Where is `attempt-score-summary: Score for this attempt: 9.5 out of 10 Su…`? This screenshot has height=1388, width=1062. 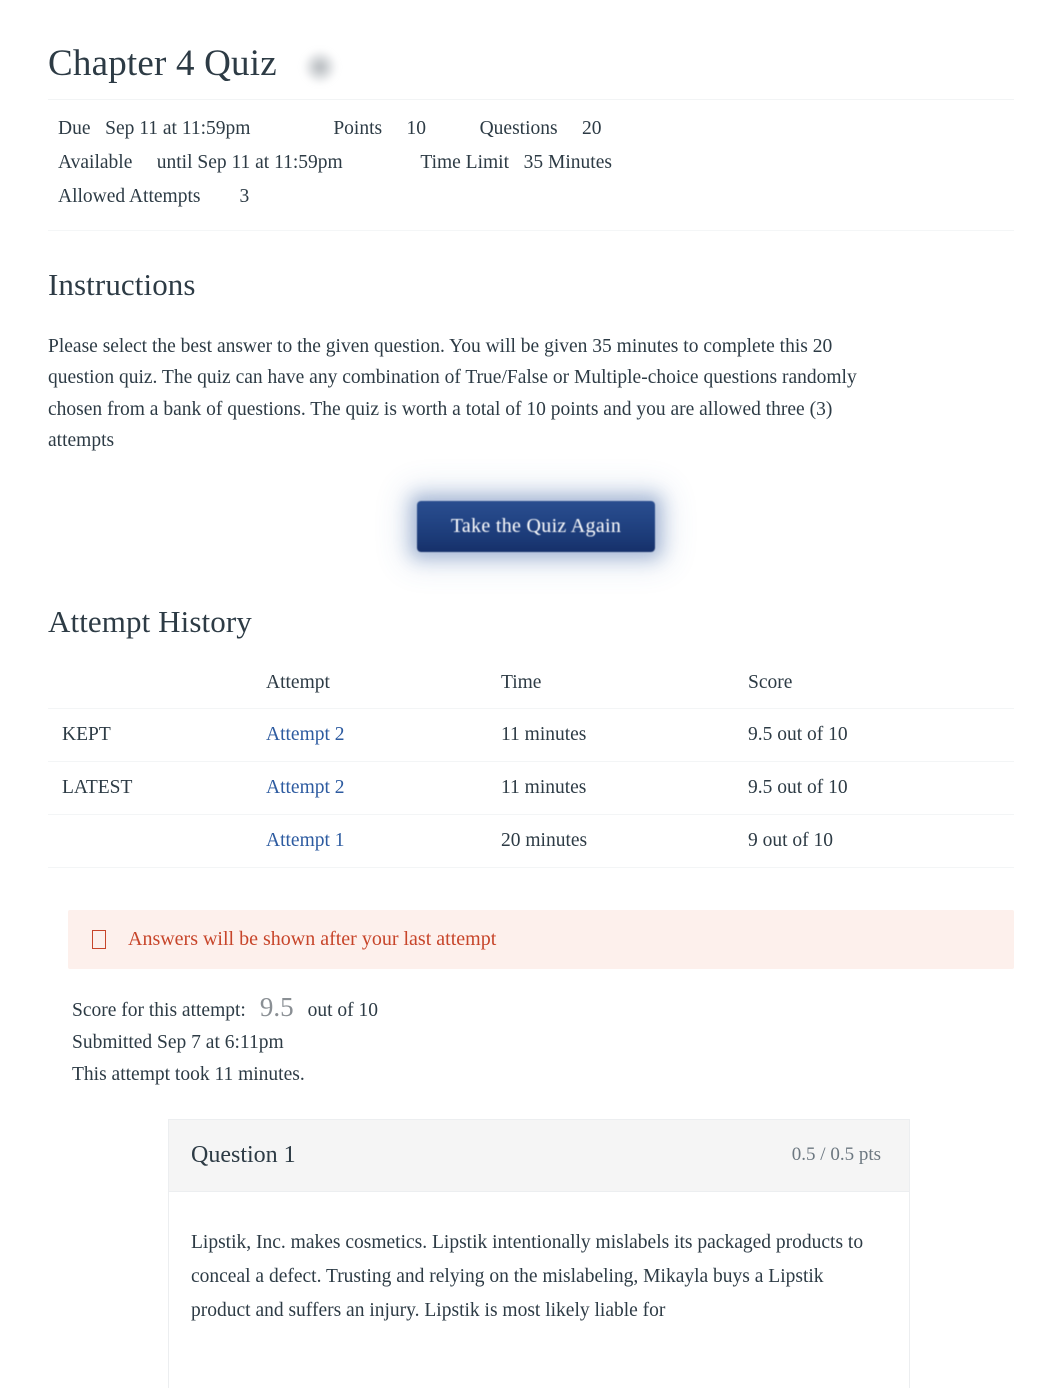 attempt-score-summary: Score for this attempt: 9.5 out of 10 Su… is located at coordinates (543, 1041).